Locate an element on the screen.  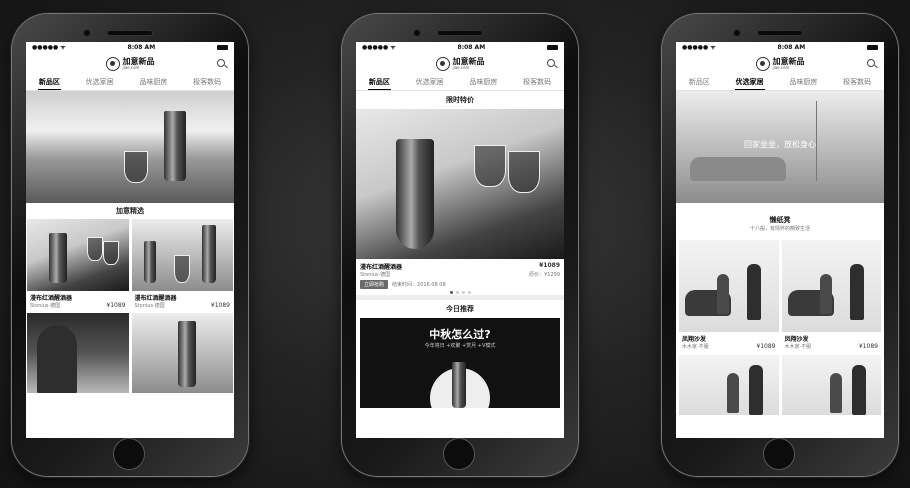
banner-sub: 今年将日 +欢聚 +赏月 +V模式 is located at coordinates (460, 346).